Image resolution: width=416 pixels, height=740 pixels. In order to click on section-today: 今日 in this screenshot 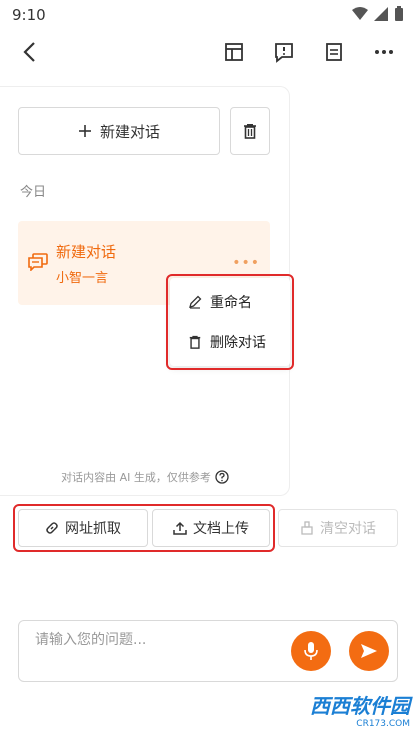, I will do `click(33, 192)`.